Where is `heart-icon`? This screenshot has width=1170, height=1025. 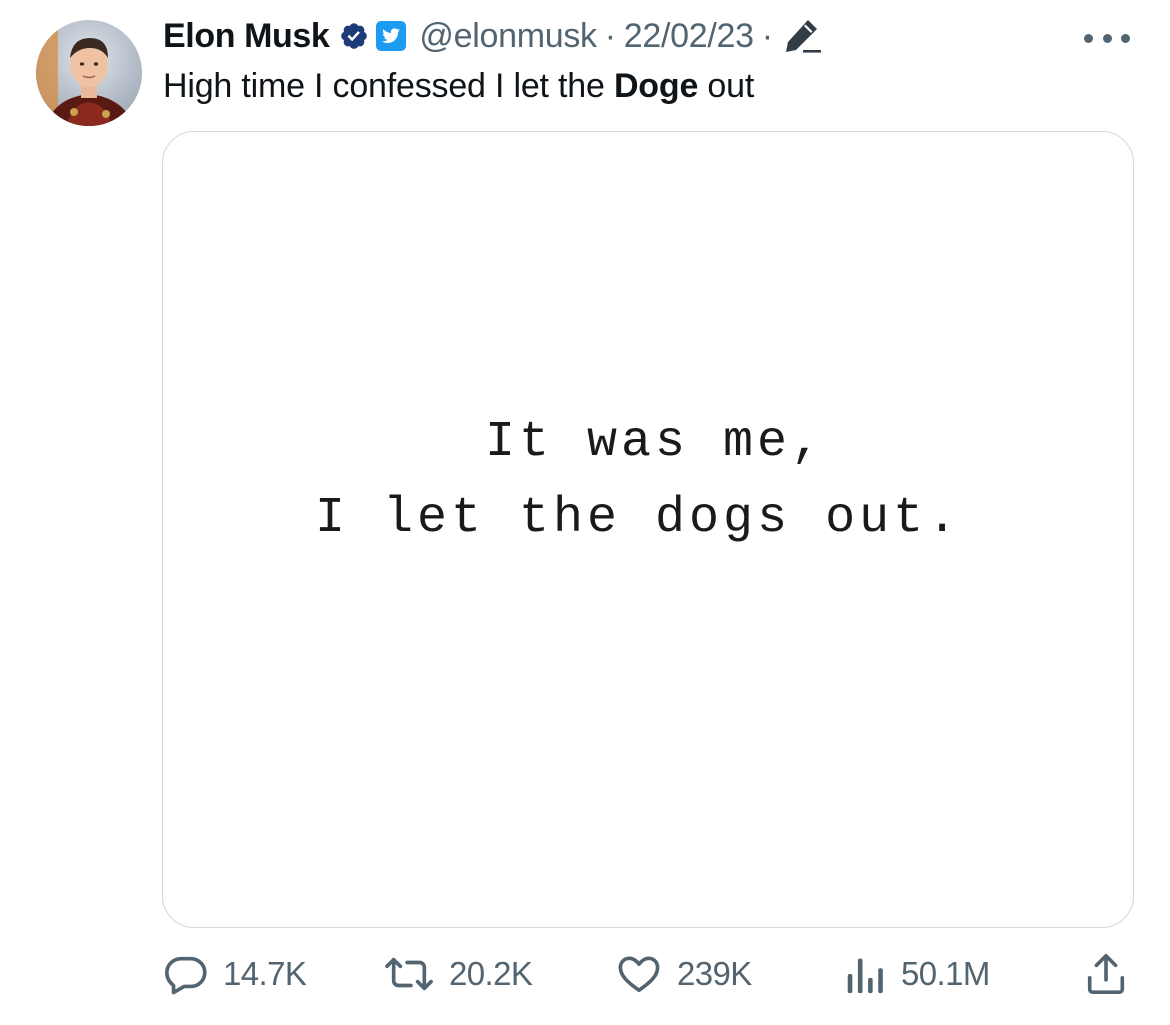
heart-icon is located at coordinates (639, 974).